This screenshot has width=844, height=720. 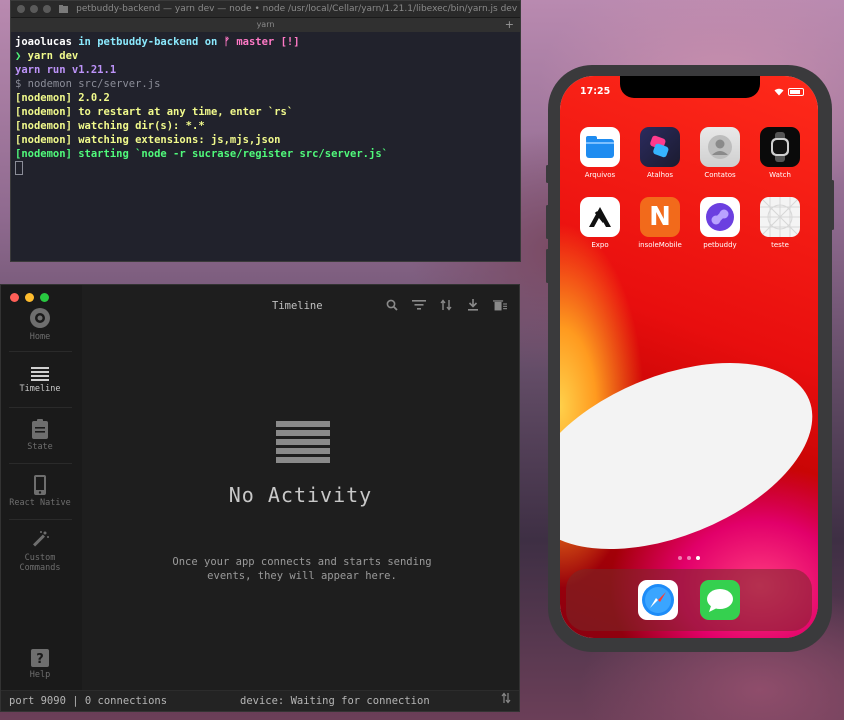 I want to click on app-expo: Expo, so click(x=600, y=223).